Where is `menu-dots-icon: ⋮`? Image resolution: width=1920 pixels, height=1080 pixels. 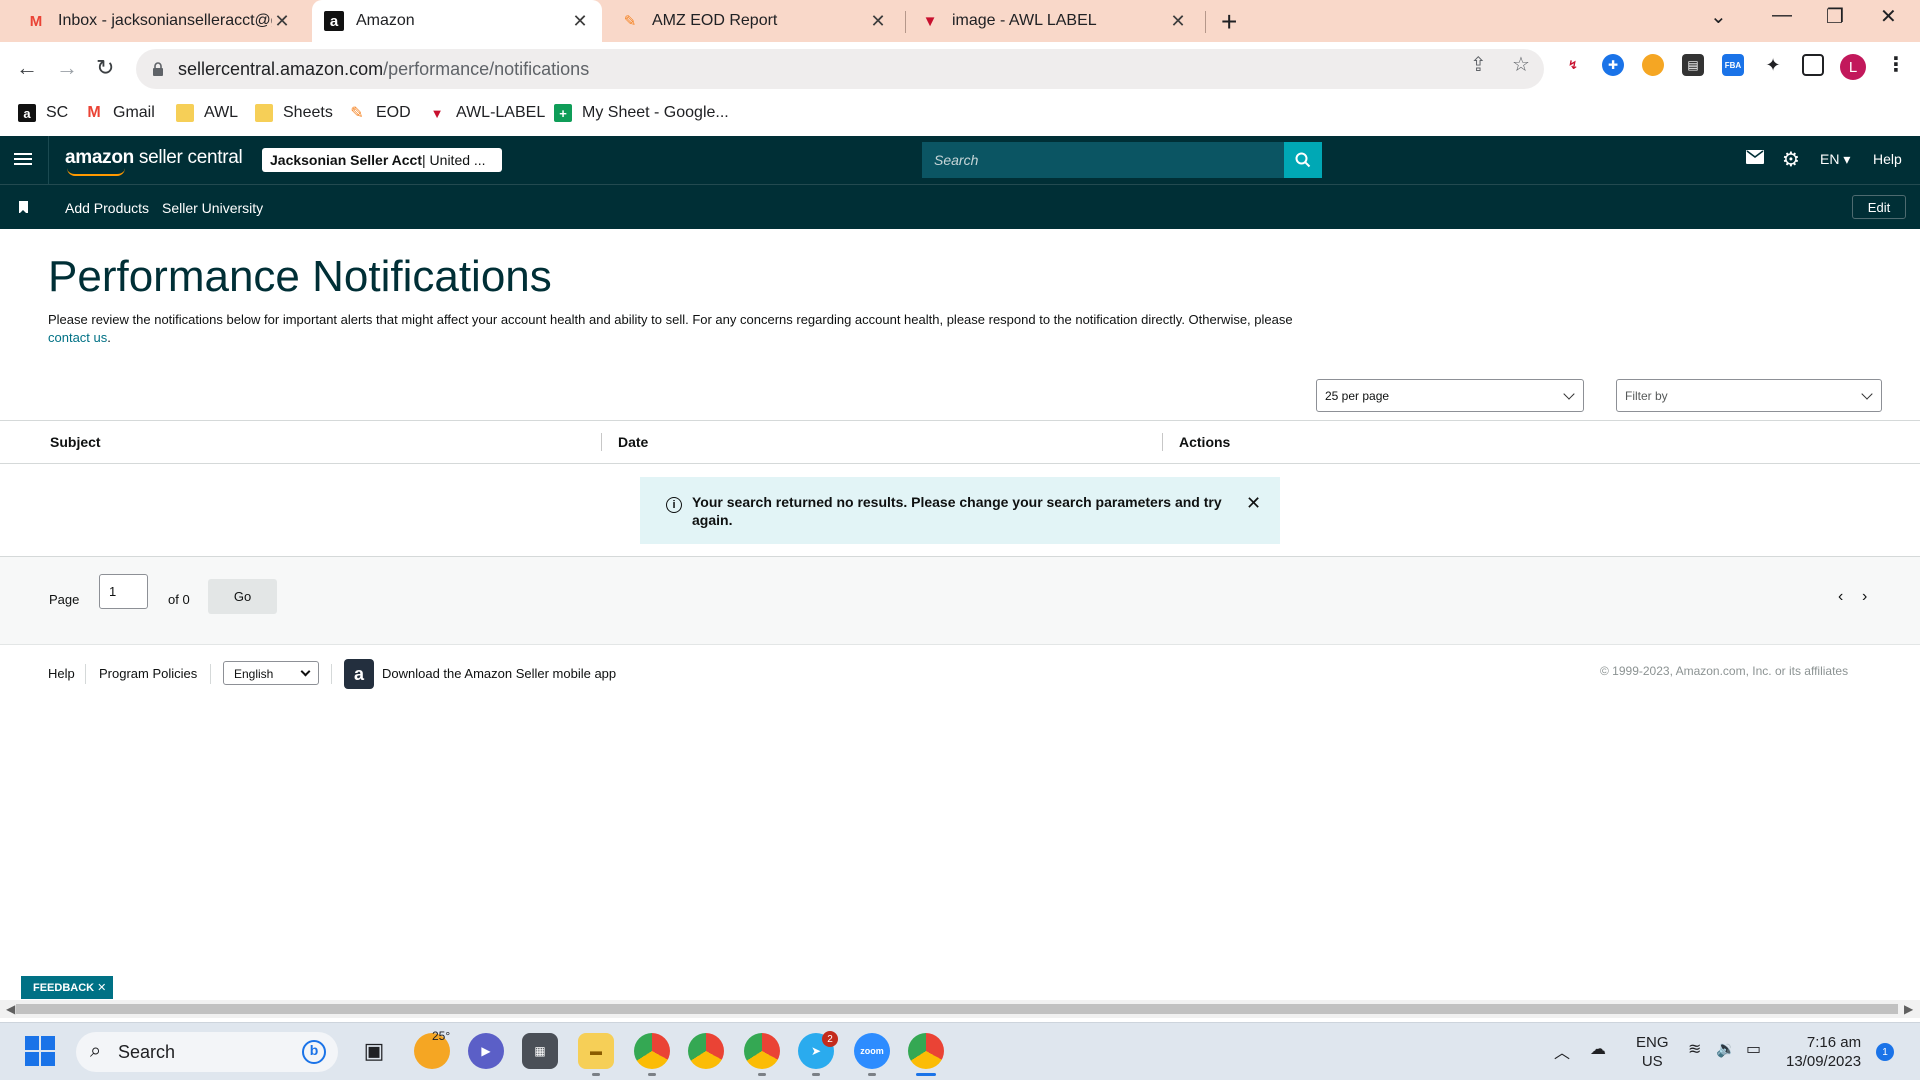
menu-dots-icon: ⋮ is located at coordinates (1896, 64).